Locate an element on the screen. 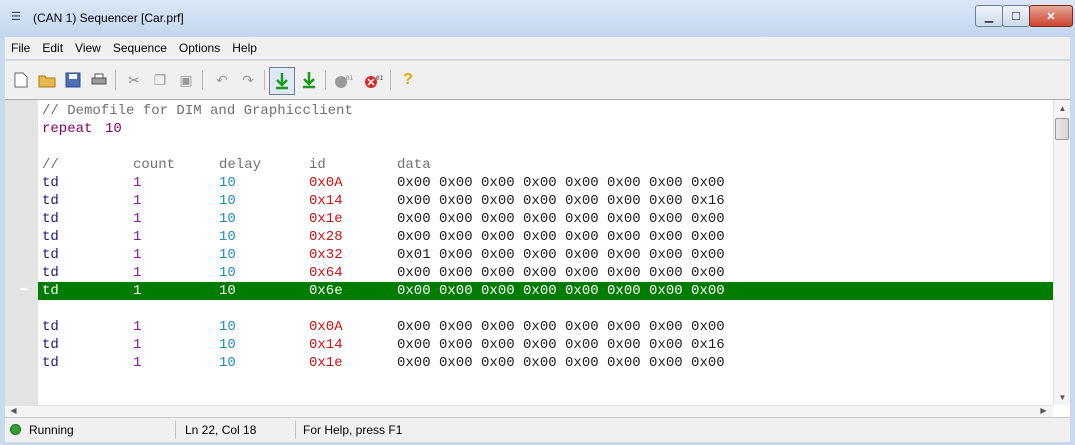 Image resolution: width=1075 pixels, height=445 pixels. scroll-thumb is located at coordinates (1062, 129).